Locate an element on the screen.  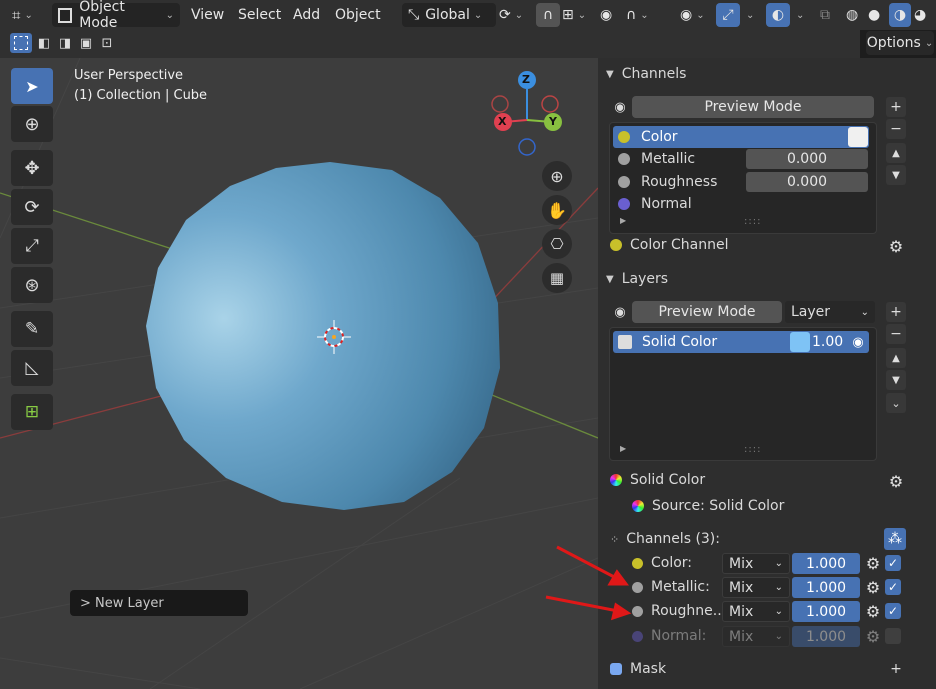
channel-move-up-button: ▲ is located at coordinates (896, 153).